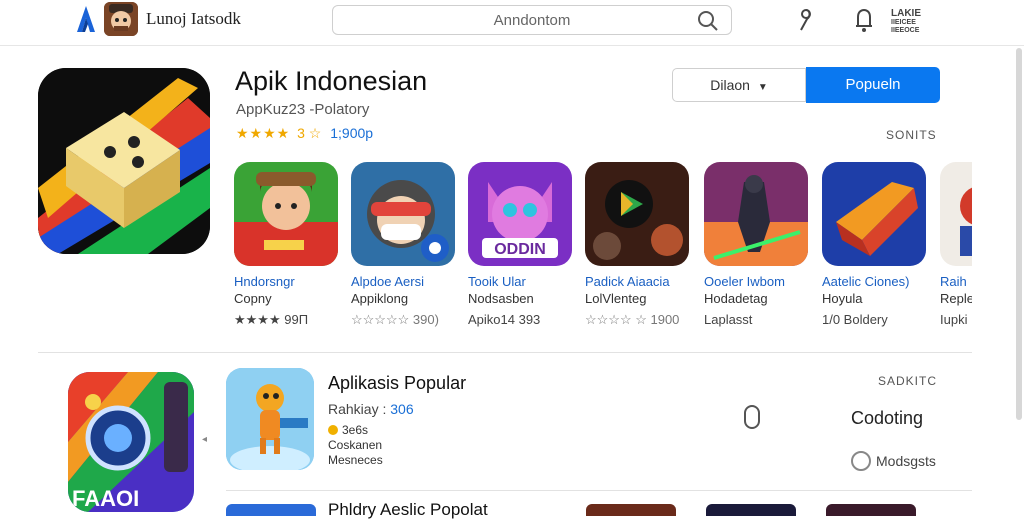  Describe the element at coordinates (866, 281) in the screenshot. I see `app-name: Aatelic Ciones)` at that location.